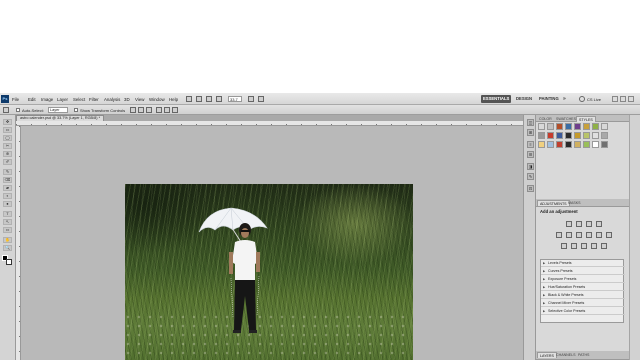 The image size is (640, 360). I want to click on actions-panel-icon: ⊞, so click(530, 132).